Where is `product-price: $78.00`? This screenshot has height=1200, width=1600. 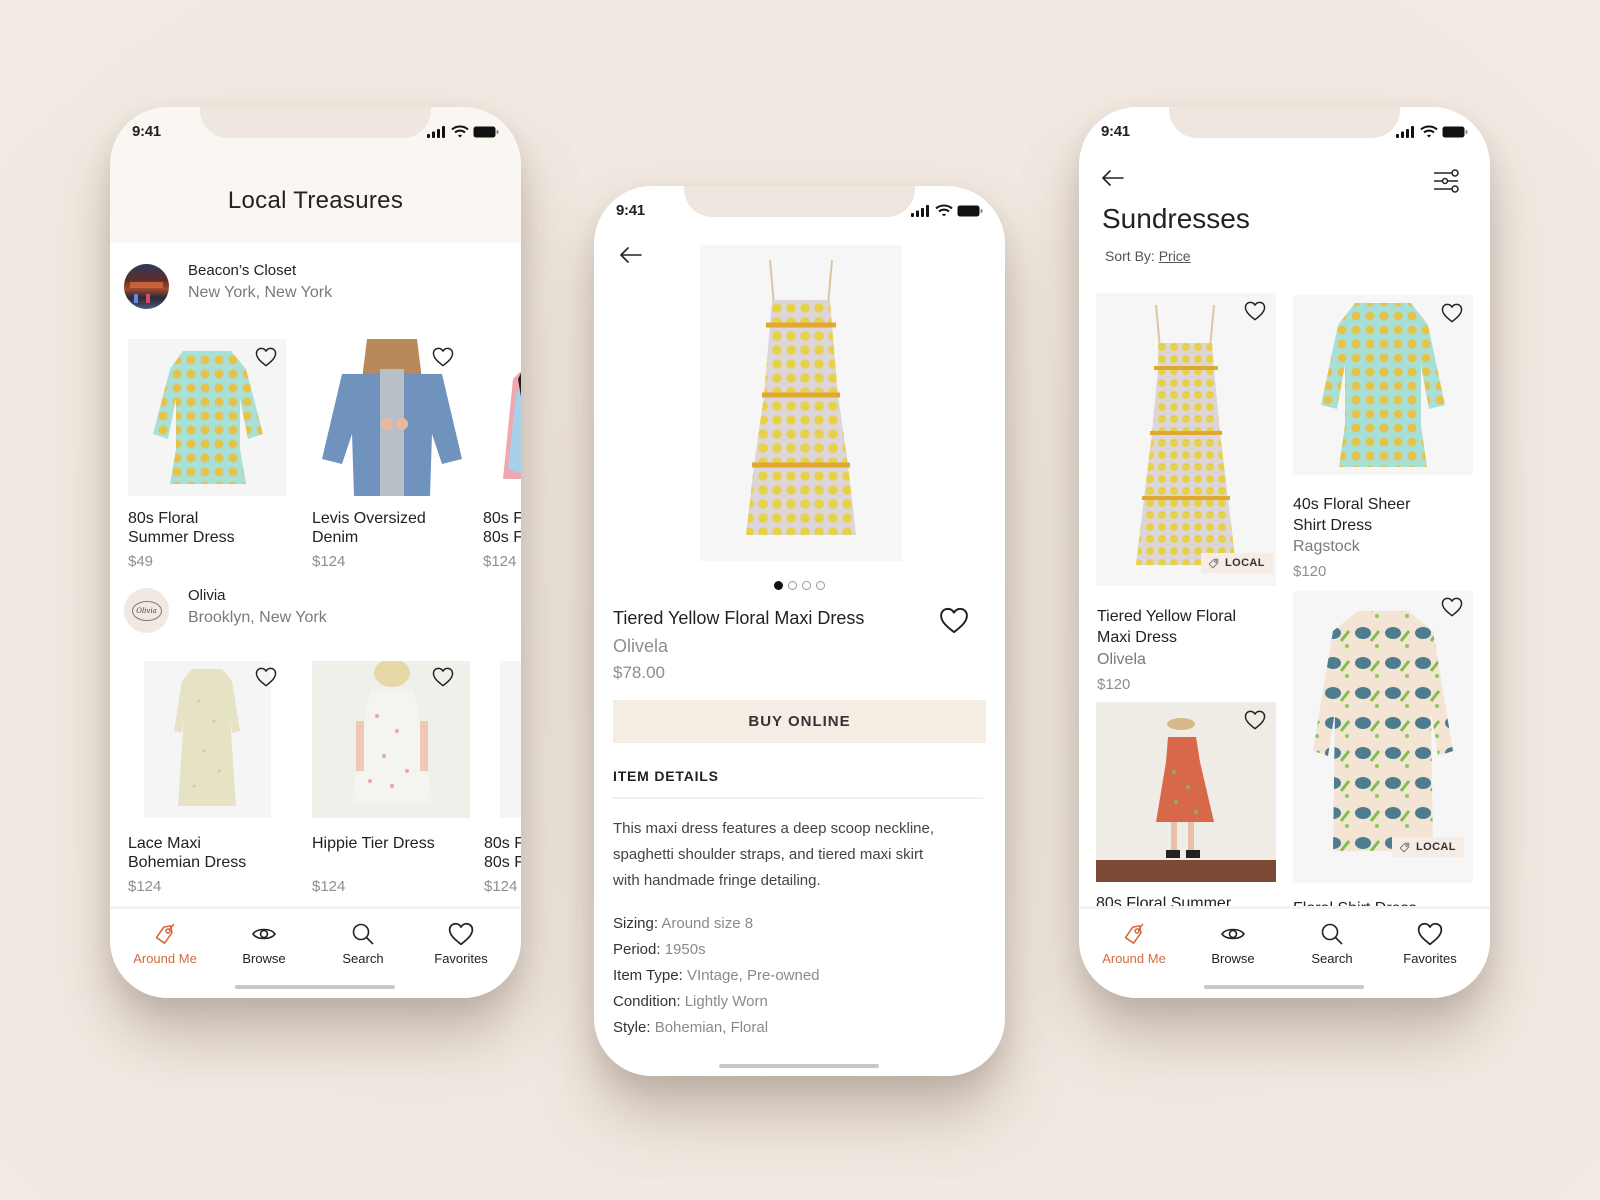 product-price: $78.00 is located at coordinates (639, 672).